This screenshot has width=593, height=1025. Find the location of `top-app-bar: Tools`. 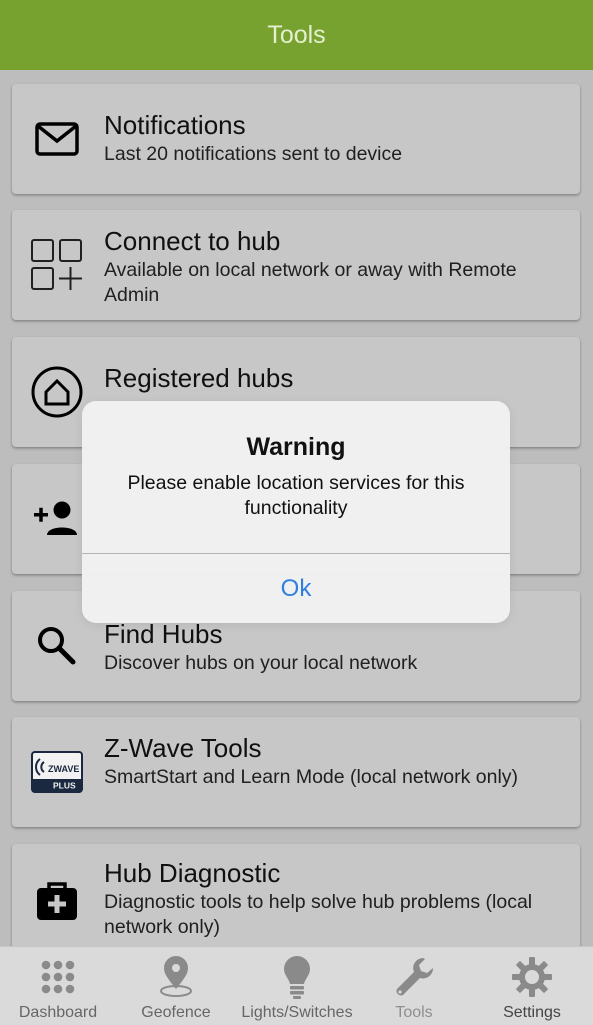

top-app-bar: Tools is located at coordinates (296, 35).